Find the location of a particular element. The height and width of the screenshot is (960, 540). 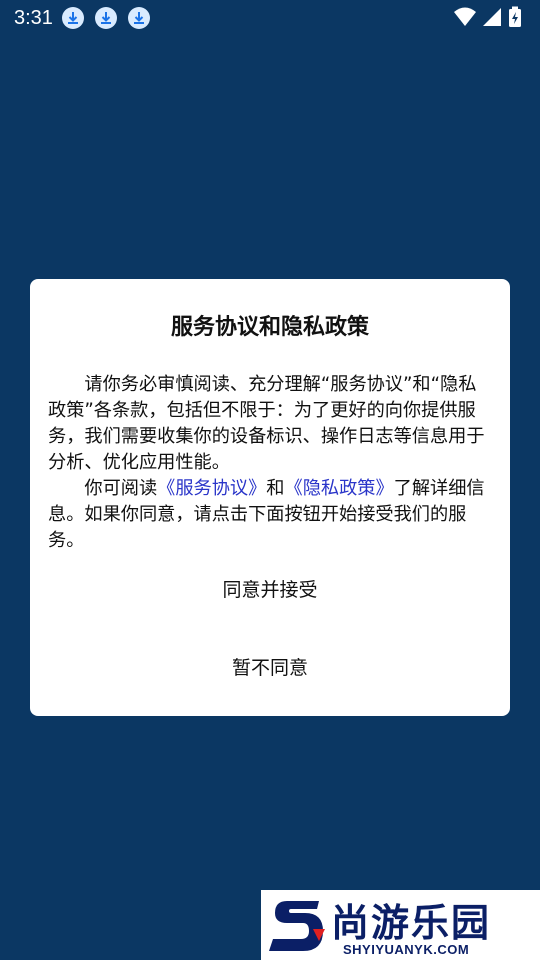

read-prefix-text: 你可阅读 is located at coordinates (121, 488).